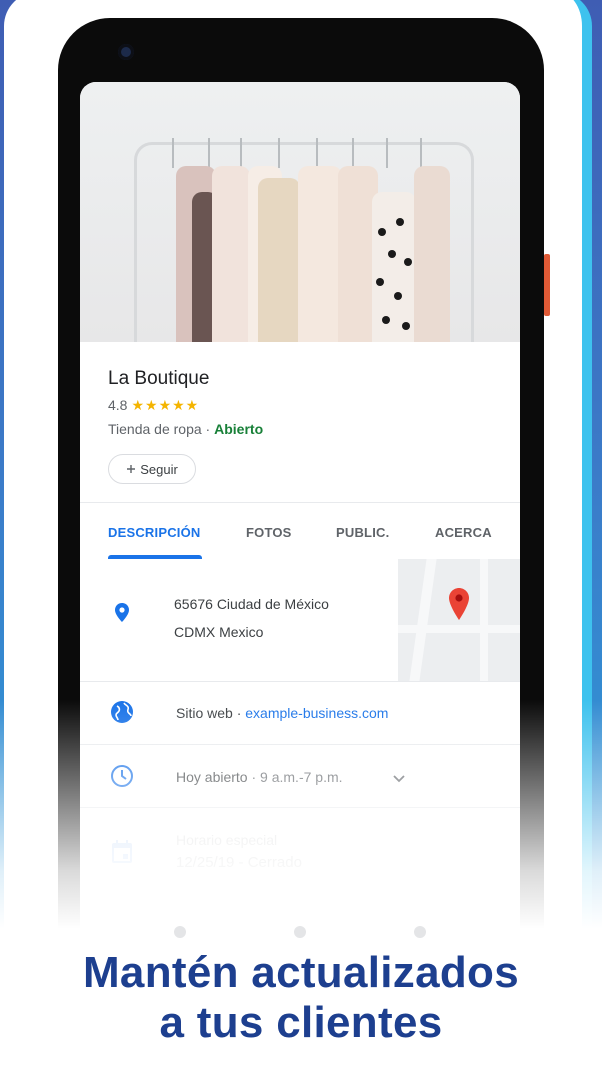 The width and height of the screenshot is (602, 1081). I want to click on hours-row: Hoy abierto · 9 a.m.-7 p.m., so click(300, 776).